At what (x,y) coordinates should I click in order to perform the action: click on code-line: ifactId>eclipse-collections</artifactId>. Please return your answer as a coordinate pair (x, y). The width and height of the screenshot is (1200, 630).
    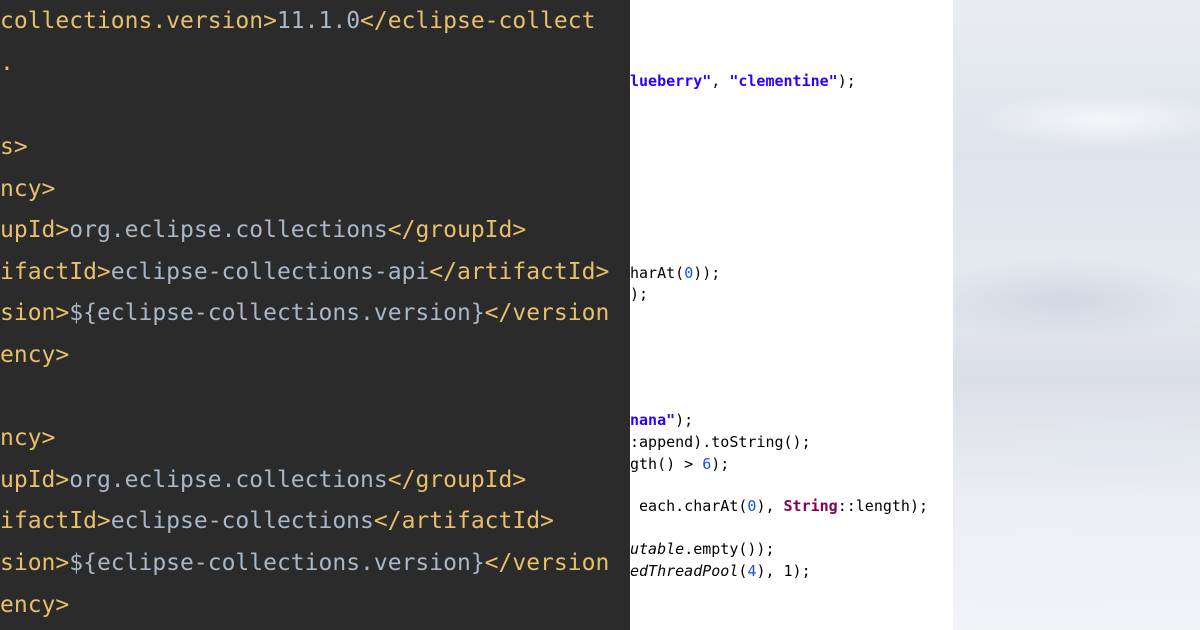
    Looking at the image, I should click on (277, 521).